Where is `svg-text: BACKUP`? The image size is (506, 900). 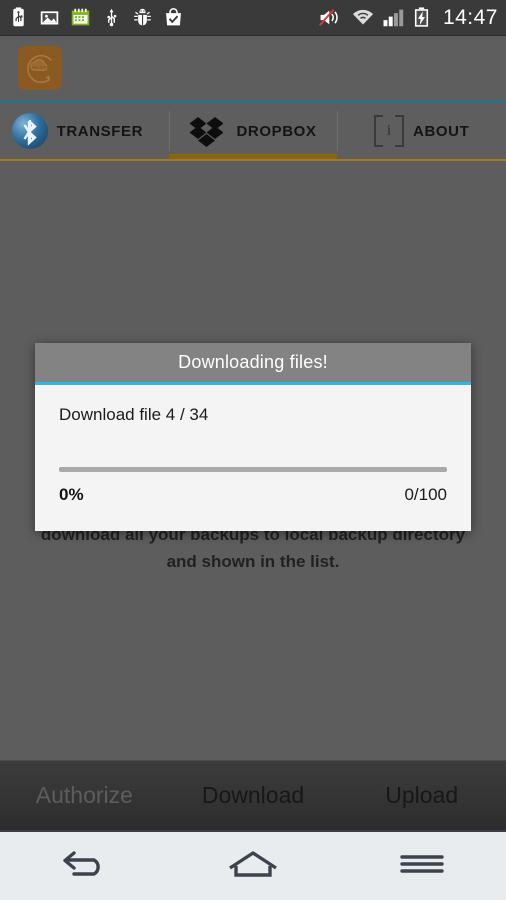 svg-text: BACKUP is located at coordinates (40, 67).